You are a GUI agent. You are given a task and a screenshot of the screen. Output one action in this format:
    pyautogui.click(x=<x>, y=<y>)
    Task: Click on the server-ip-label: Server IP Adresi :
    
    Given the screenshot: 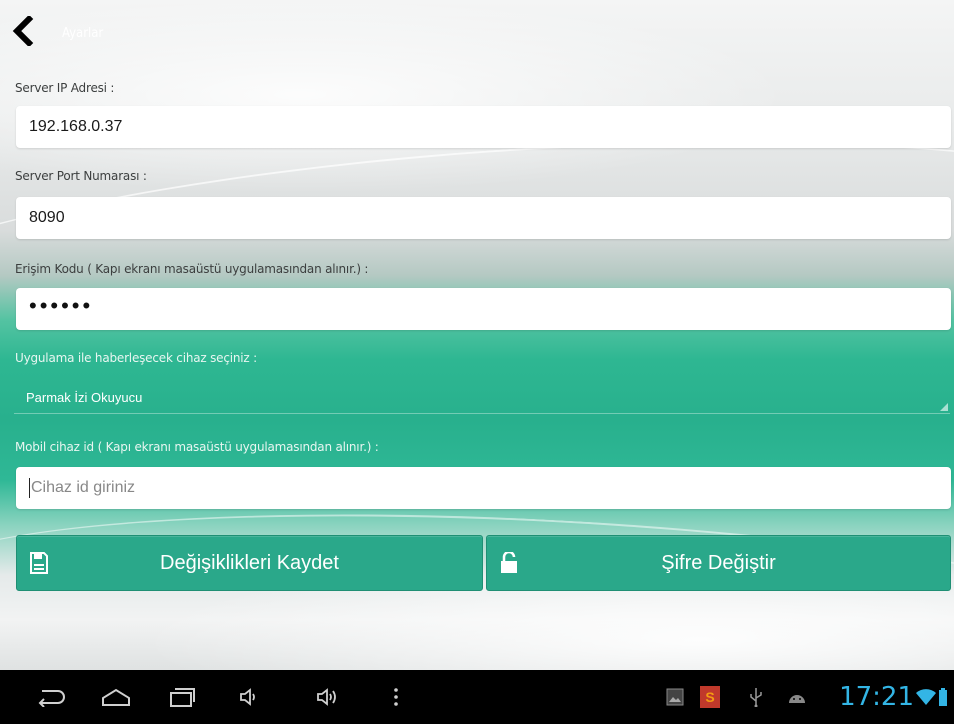 What is the action you would take?
    pyautogui.click(x=65, y=88)
    